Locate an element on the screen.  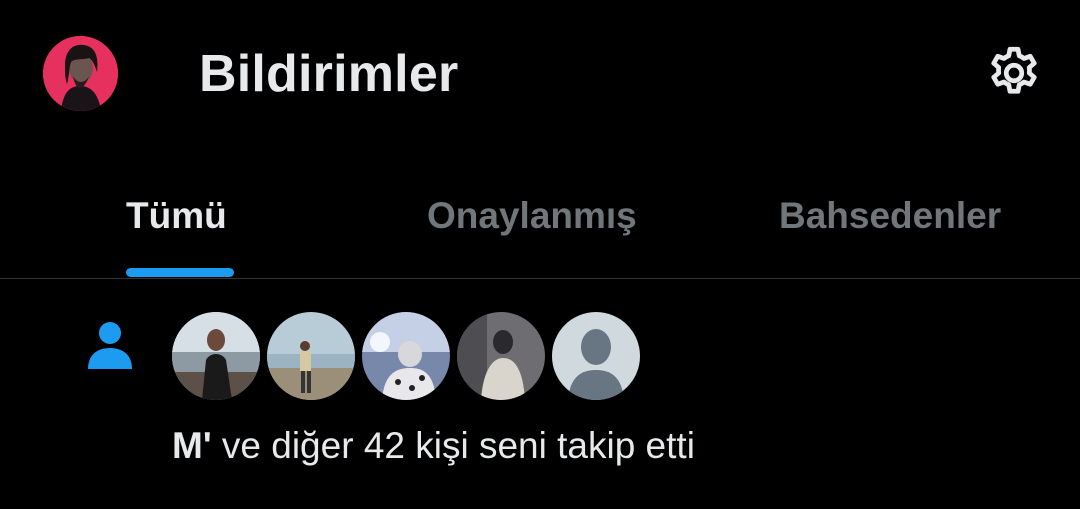
active-tab-indicator is located at coordinates (180, 272).